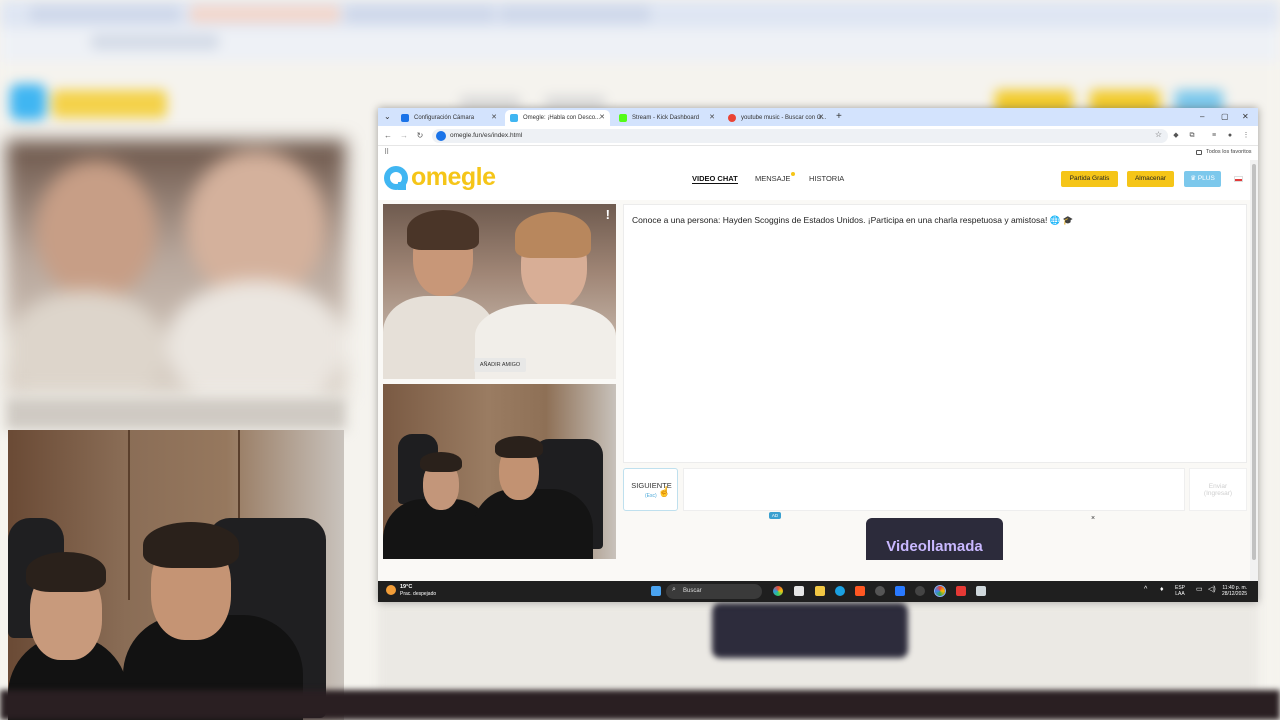 This screenshot has width=1280, height=720. Describe the element at coordinates (775, 515) in the screenshot. I see `ad-badge: AD` at that location.